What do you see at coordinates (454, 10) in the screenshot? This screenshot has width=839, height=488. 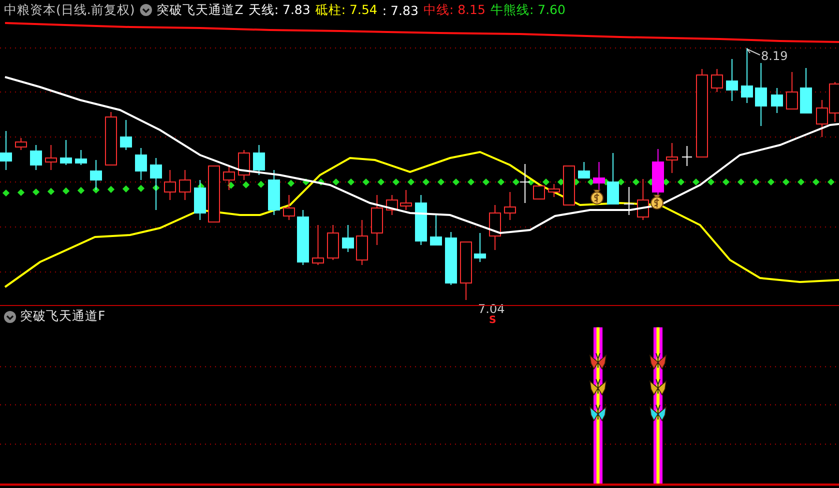 I see `indicator-reading: 中线: 8.15` at bounding box center [454, 10].